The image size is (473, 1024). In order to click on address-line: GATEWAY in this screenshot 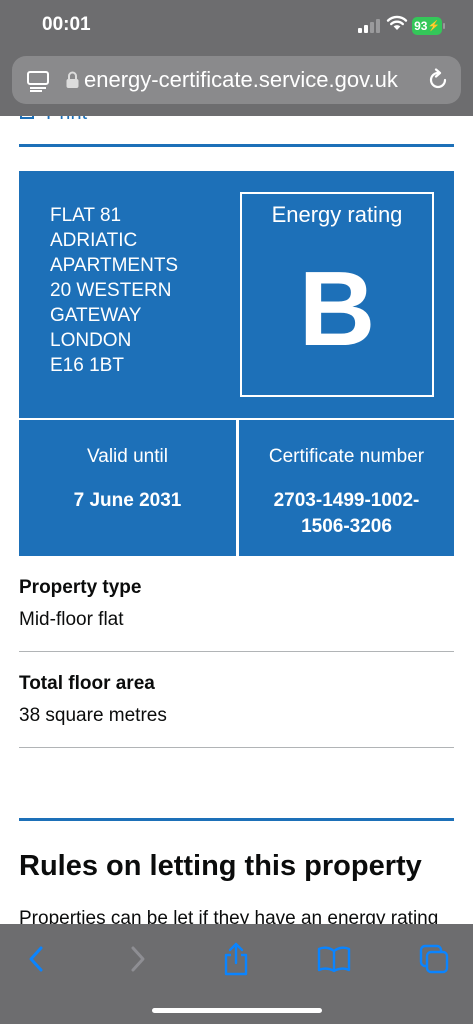, I will do `click(96, 315)`.